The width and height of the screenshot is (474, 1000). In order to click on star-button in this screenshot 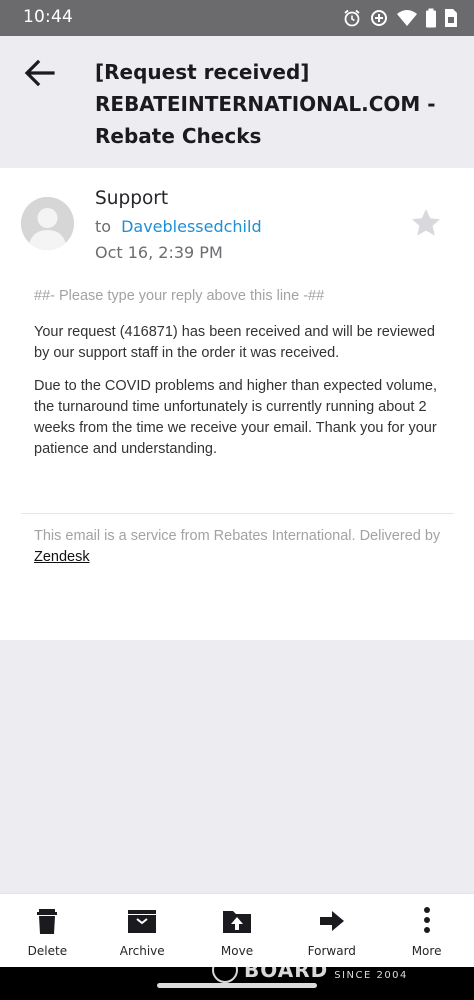, I will do `click(426, 223)`.